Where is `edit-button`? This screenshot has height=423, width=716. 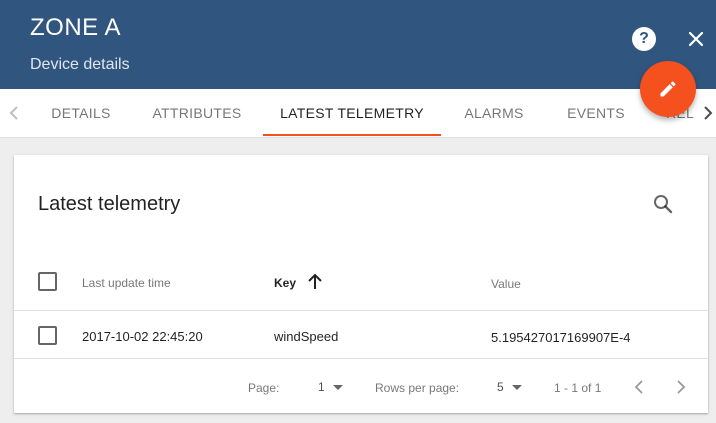
edit-button is located at coordinates (668, 89).